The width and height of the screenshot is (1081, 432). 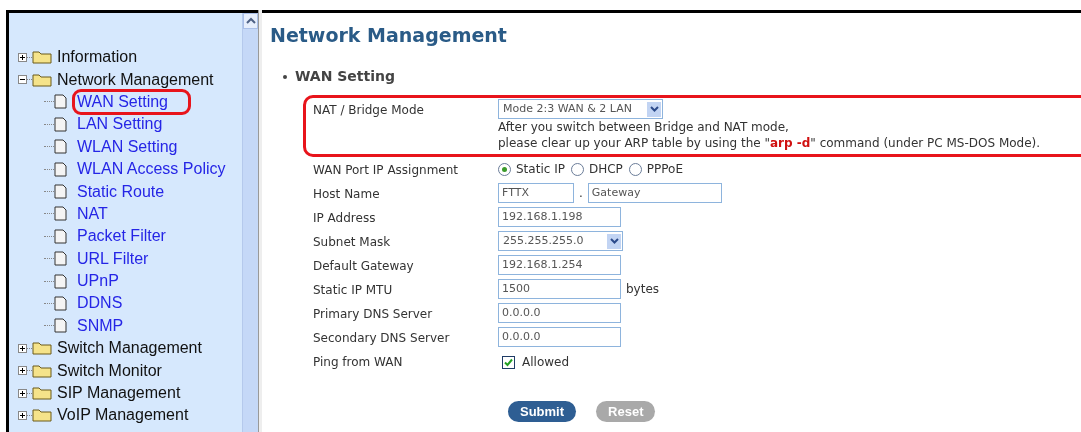 I want to click on collapse-icon, so click(x=22, y=80).